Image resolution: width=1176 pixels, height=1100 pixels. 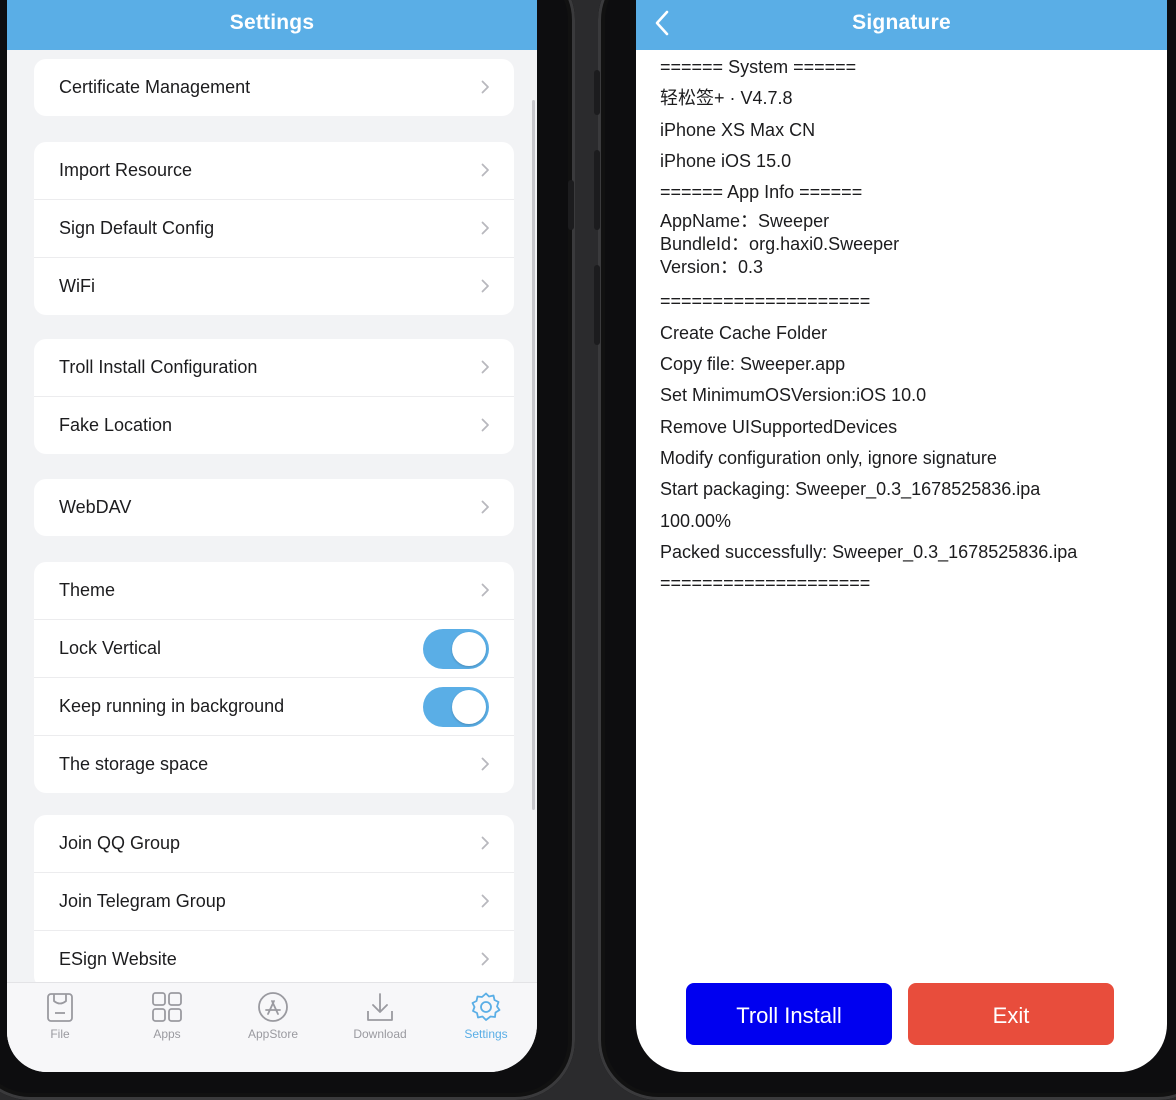 I want to click on settings-item-label: Join QQ Group, so click(x=120, y=843).